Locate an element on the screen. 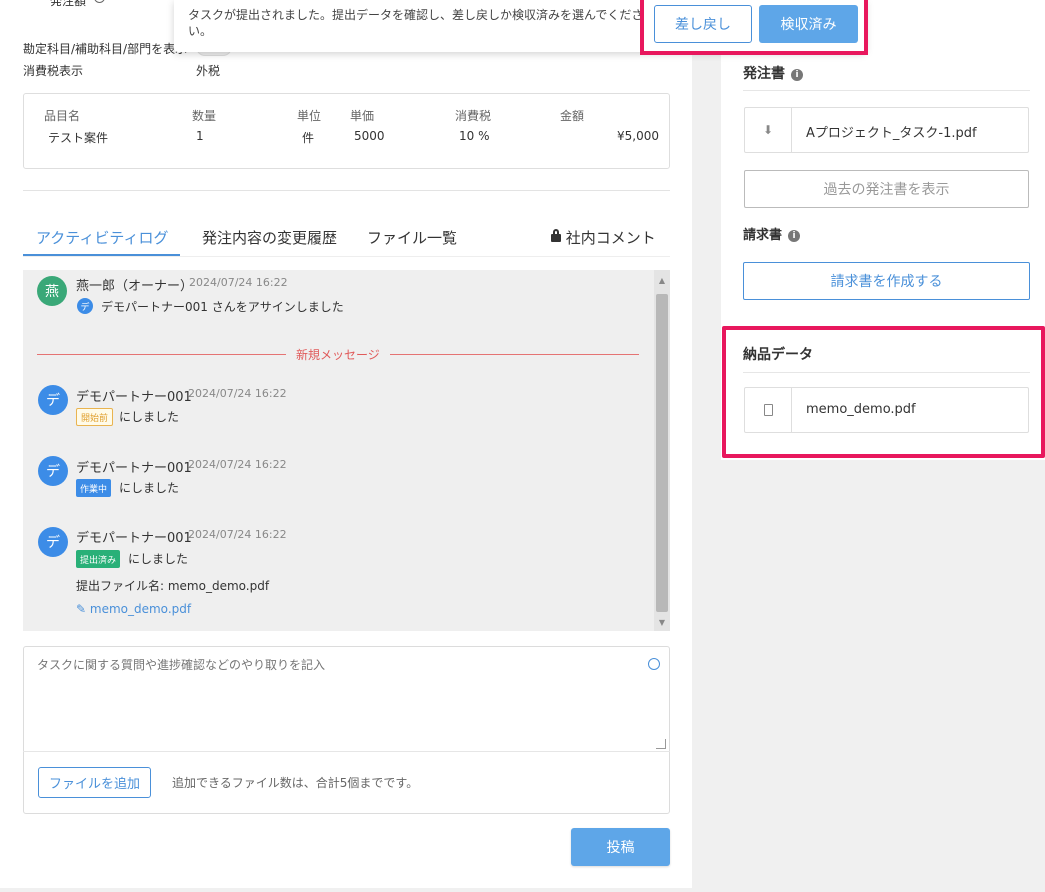  log-message: デモパートナー001 さんをアサインしました is located at coordinates (222, 307).